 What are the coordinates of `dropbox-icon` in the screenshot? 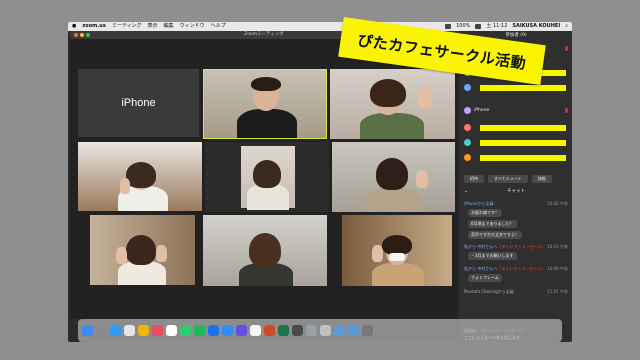 It's located at (213, 330).